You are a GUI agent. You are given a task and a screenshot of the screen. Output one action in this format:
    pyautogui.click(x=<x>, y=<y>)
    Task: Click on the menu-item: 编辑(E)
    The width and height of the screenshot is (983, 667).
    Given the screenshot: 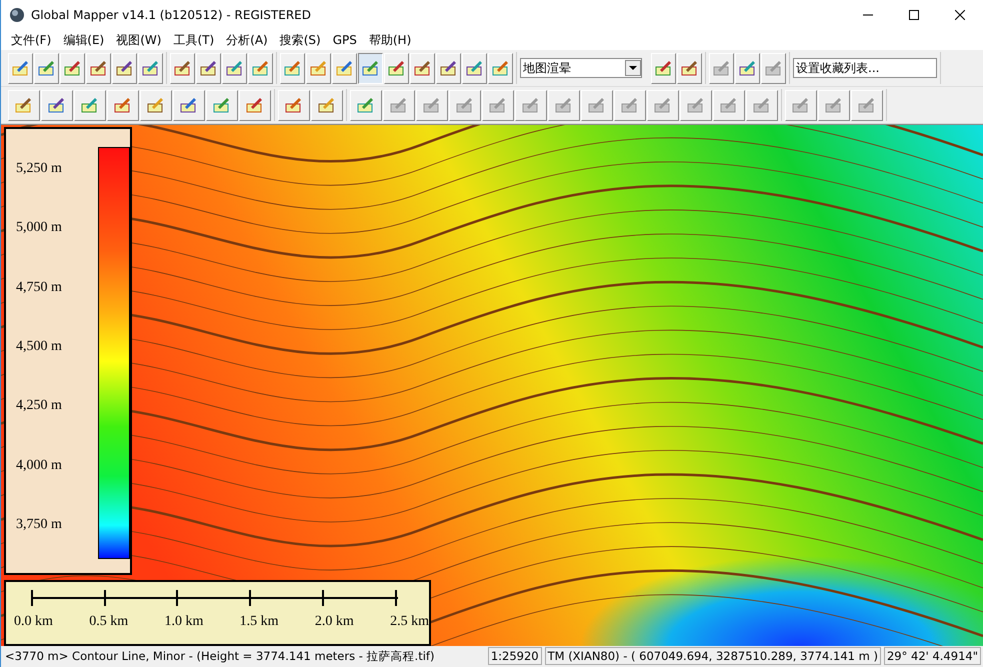 What is the action you would take?
    pyautogui.click(x=83, y=40)
    